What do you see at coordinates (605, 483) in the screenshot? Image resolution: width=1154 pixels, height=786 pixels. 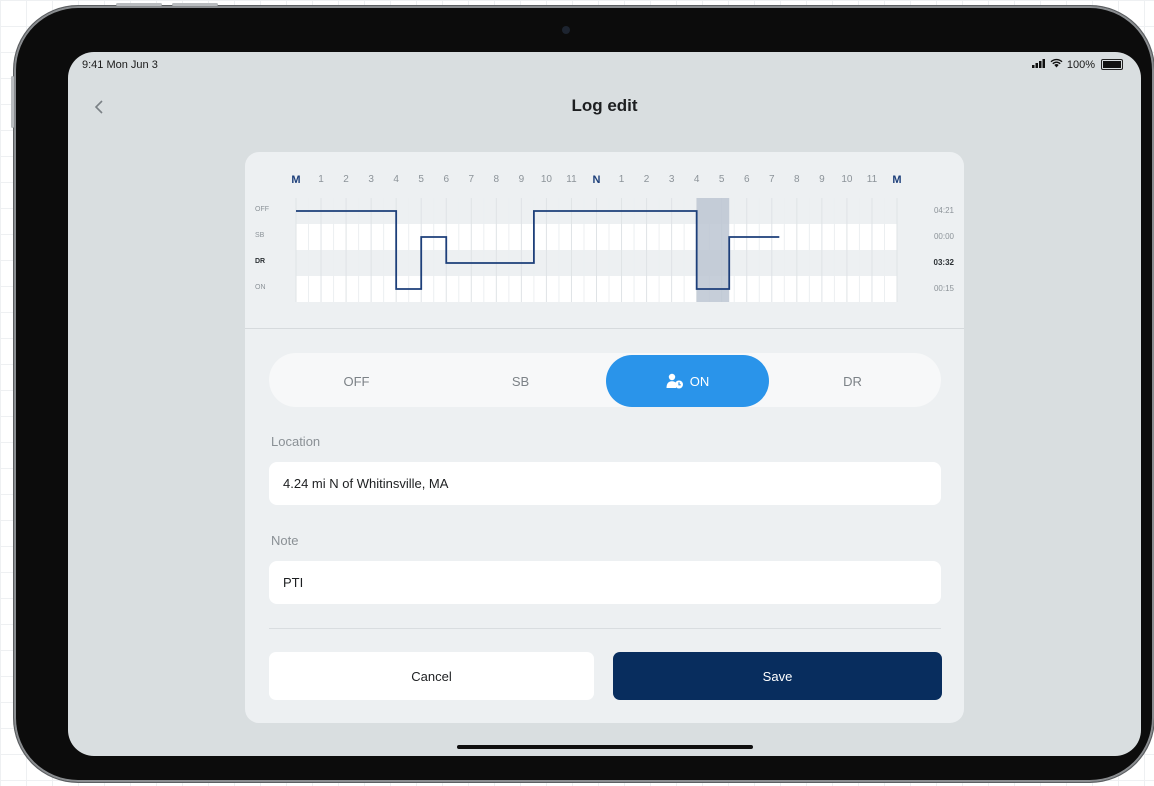 I see `location-field: 4.24 mi N of Whitinsville, MA` at bounding box center [605, 483].